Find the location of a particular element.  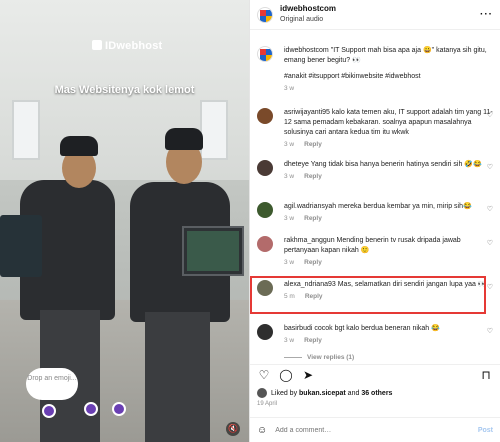

comment-text: cocok bgt kalo berdua beneran nikah 😂 is located at coordinates (377, 328).